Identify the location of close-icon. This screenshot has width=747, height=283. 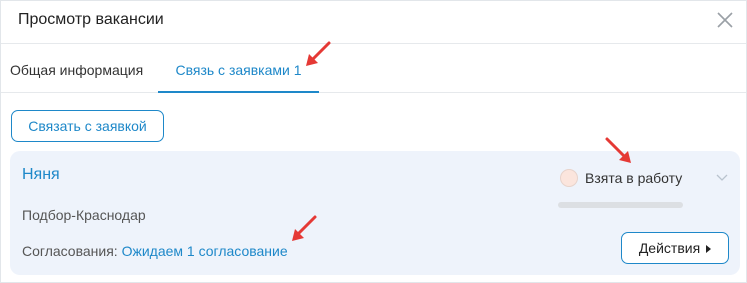
(725, 20).